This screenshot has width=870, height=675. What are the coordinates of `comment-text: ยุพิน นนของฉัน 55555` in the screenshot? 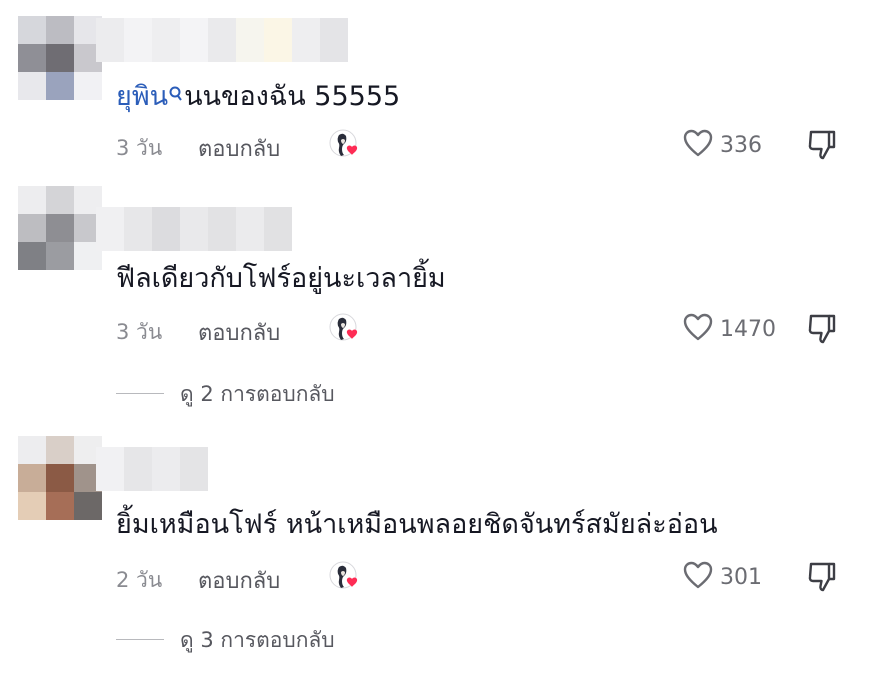 It's located at (258, 97).